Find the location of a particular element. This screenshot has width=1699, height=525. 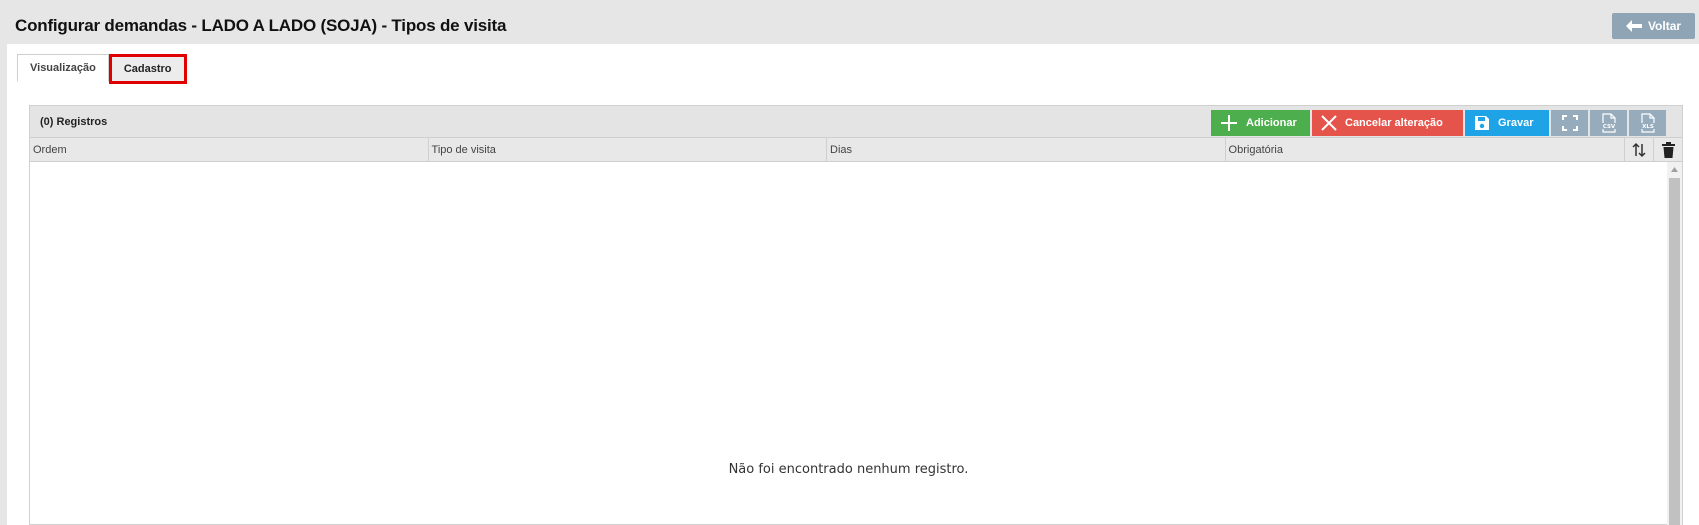

column-header-tipo-de-visita: Tipo de visita is located at coordinates (628, 150).